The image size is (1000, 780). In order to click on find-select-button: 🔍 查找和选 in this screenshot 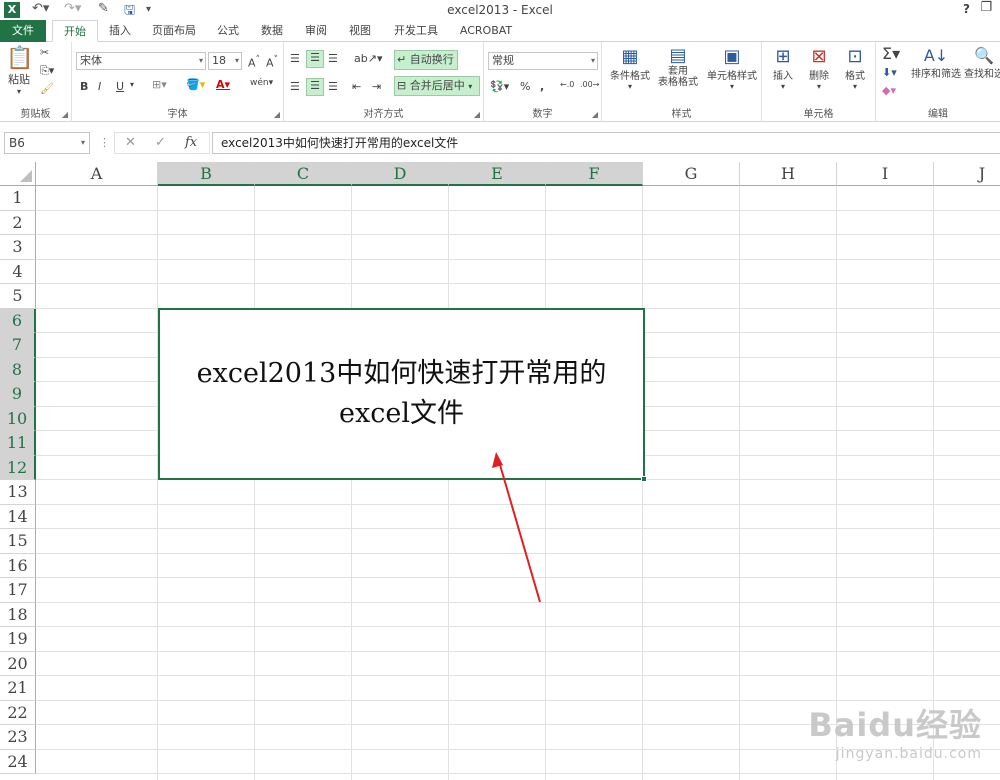, I will do `click(982, 63)`.